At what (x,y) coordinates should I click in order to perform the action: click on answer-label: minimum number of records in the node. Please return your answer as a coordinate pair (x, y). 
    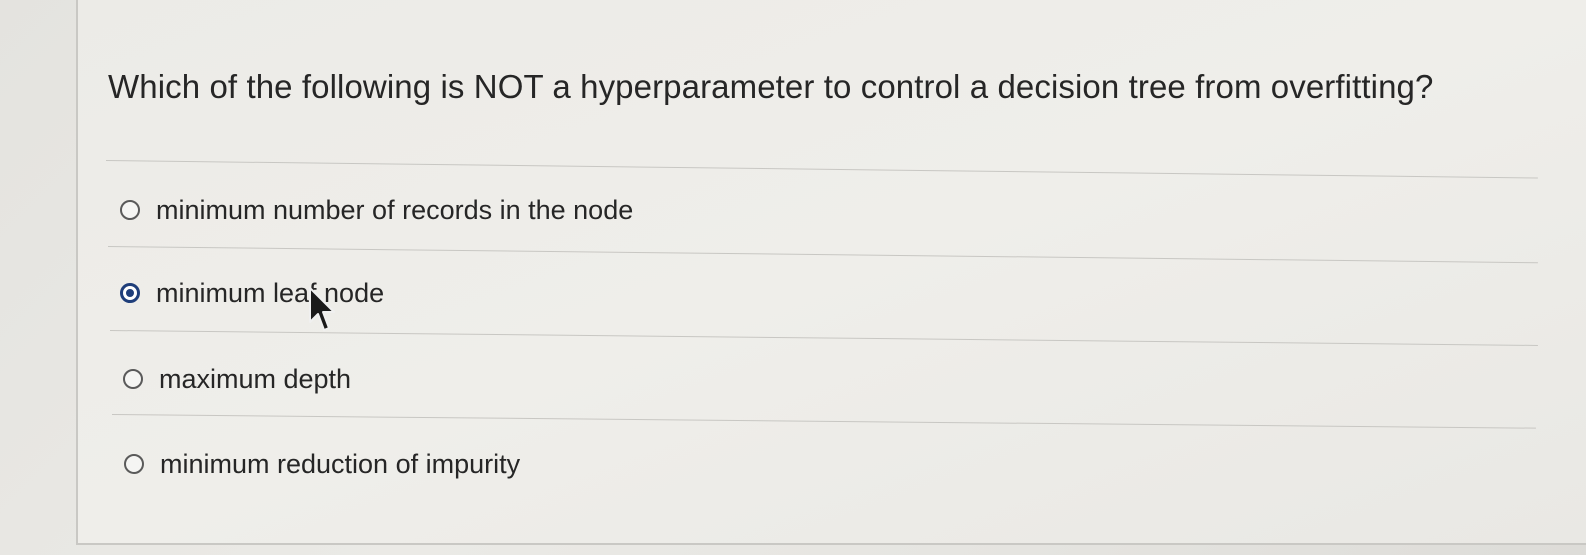
    Looking at the image, I should click on (395, 209).